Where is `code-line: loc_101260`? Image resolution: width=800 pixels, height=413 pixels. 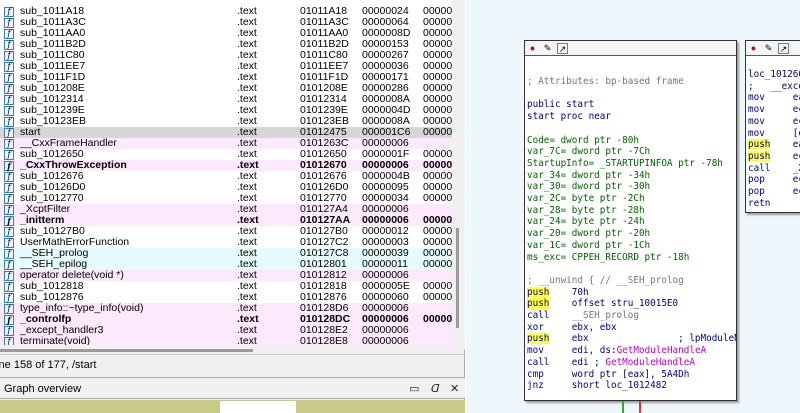 code-line: loc_101260 is located at coordinates (774, 75).